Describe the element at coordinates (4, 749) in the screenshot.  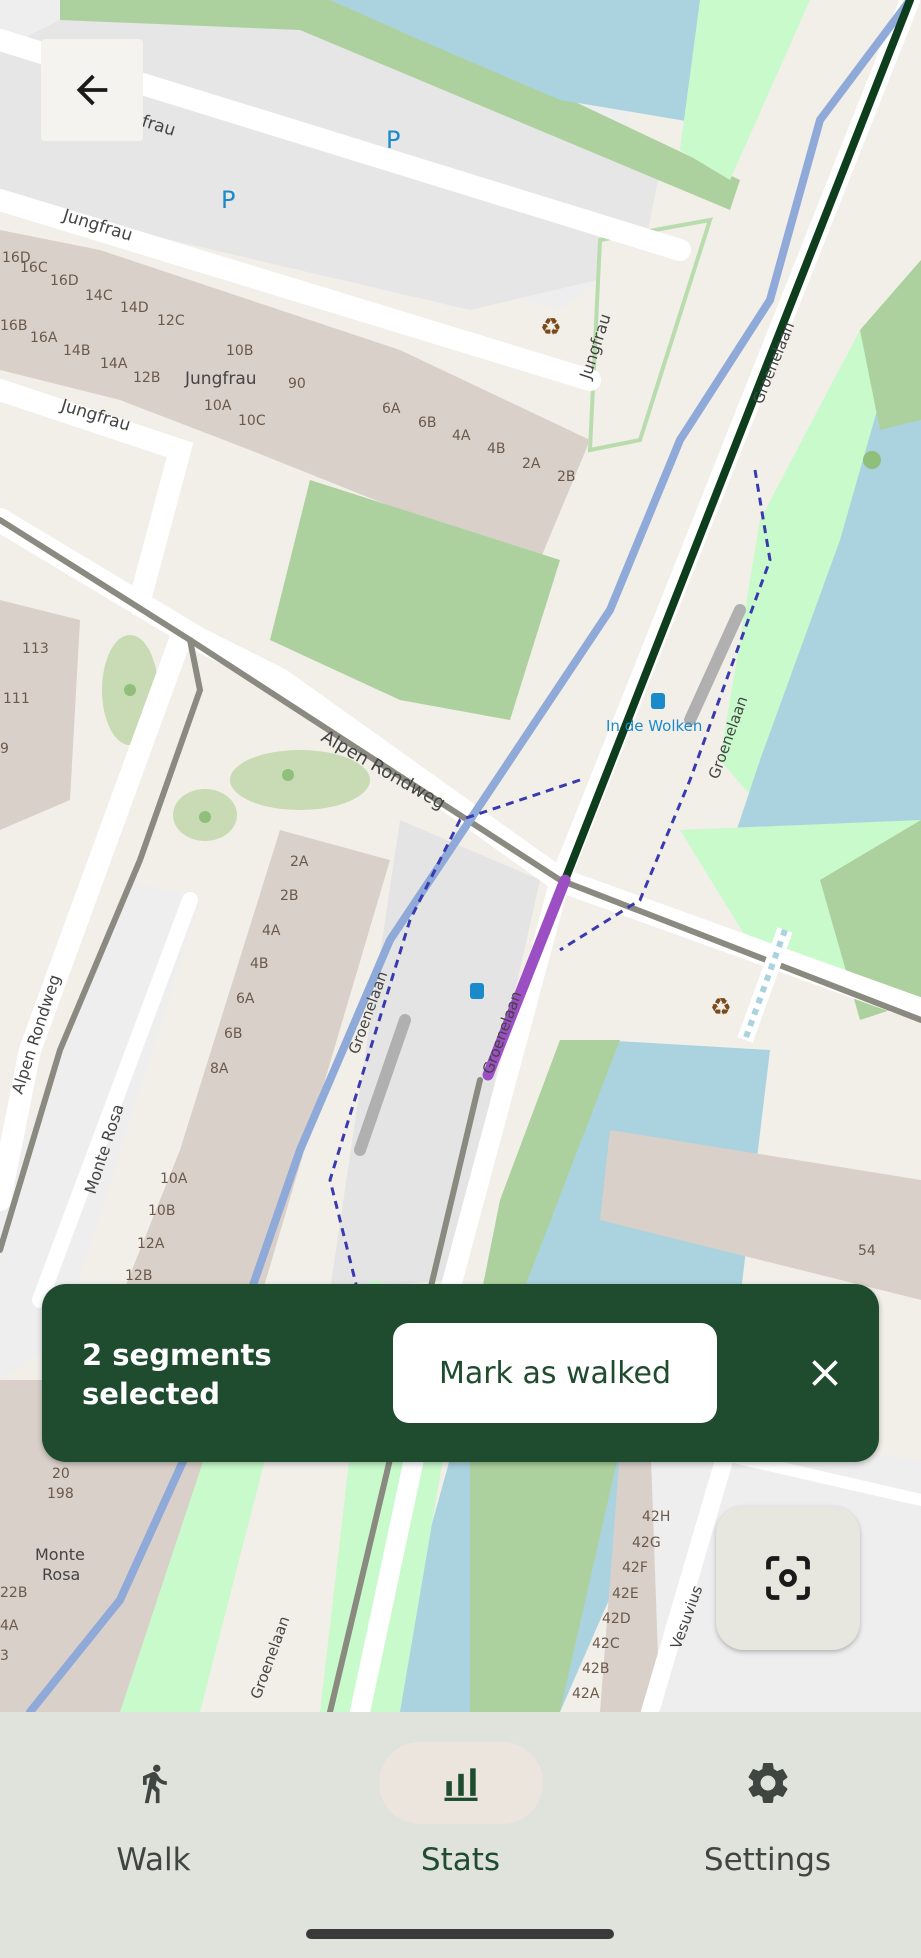
I see `svg-text: 9` at that location.